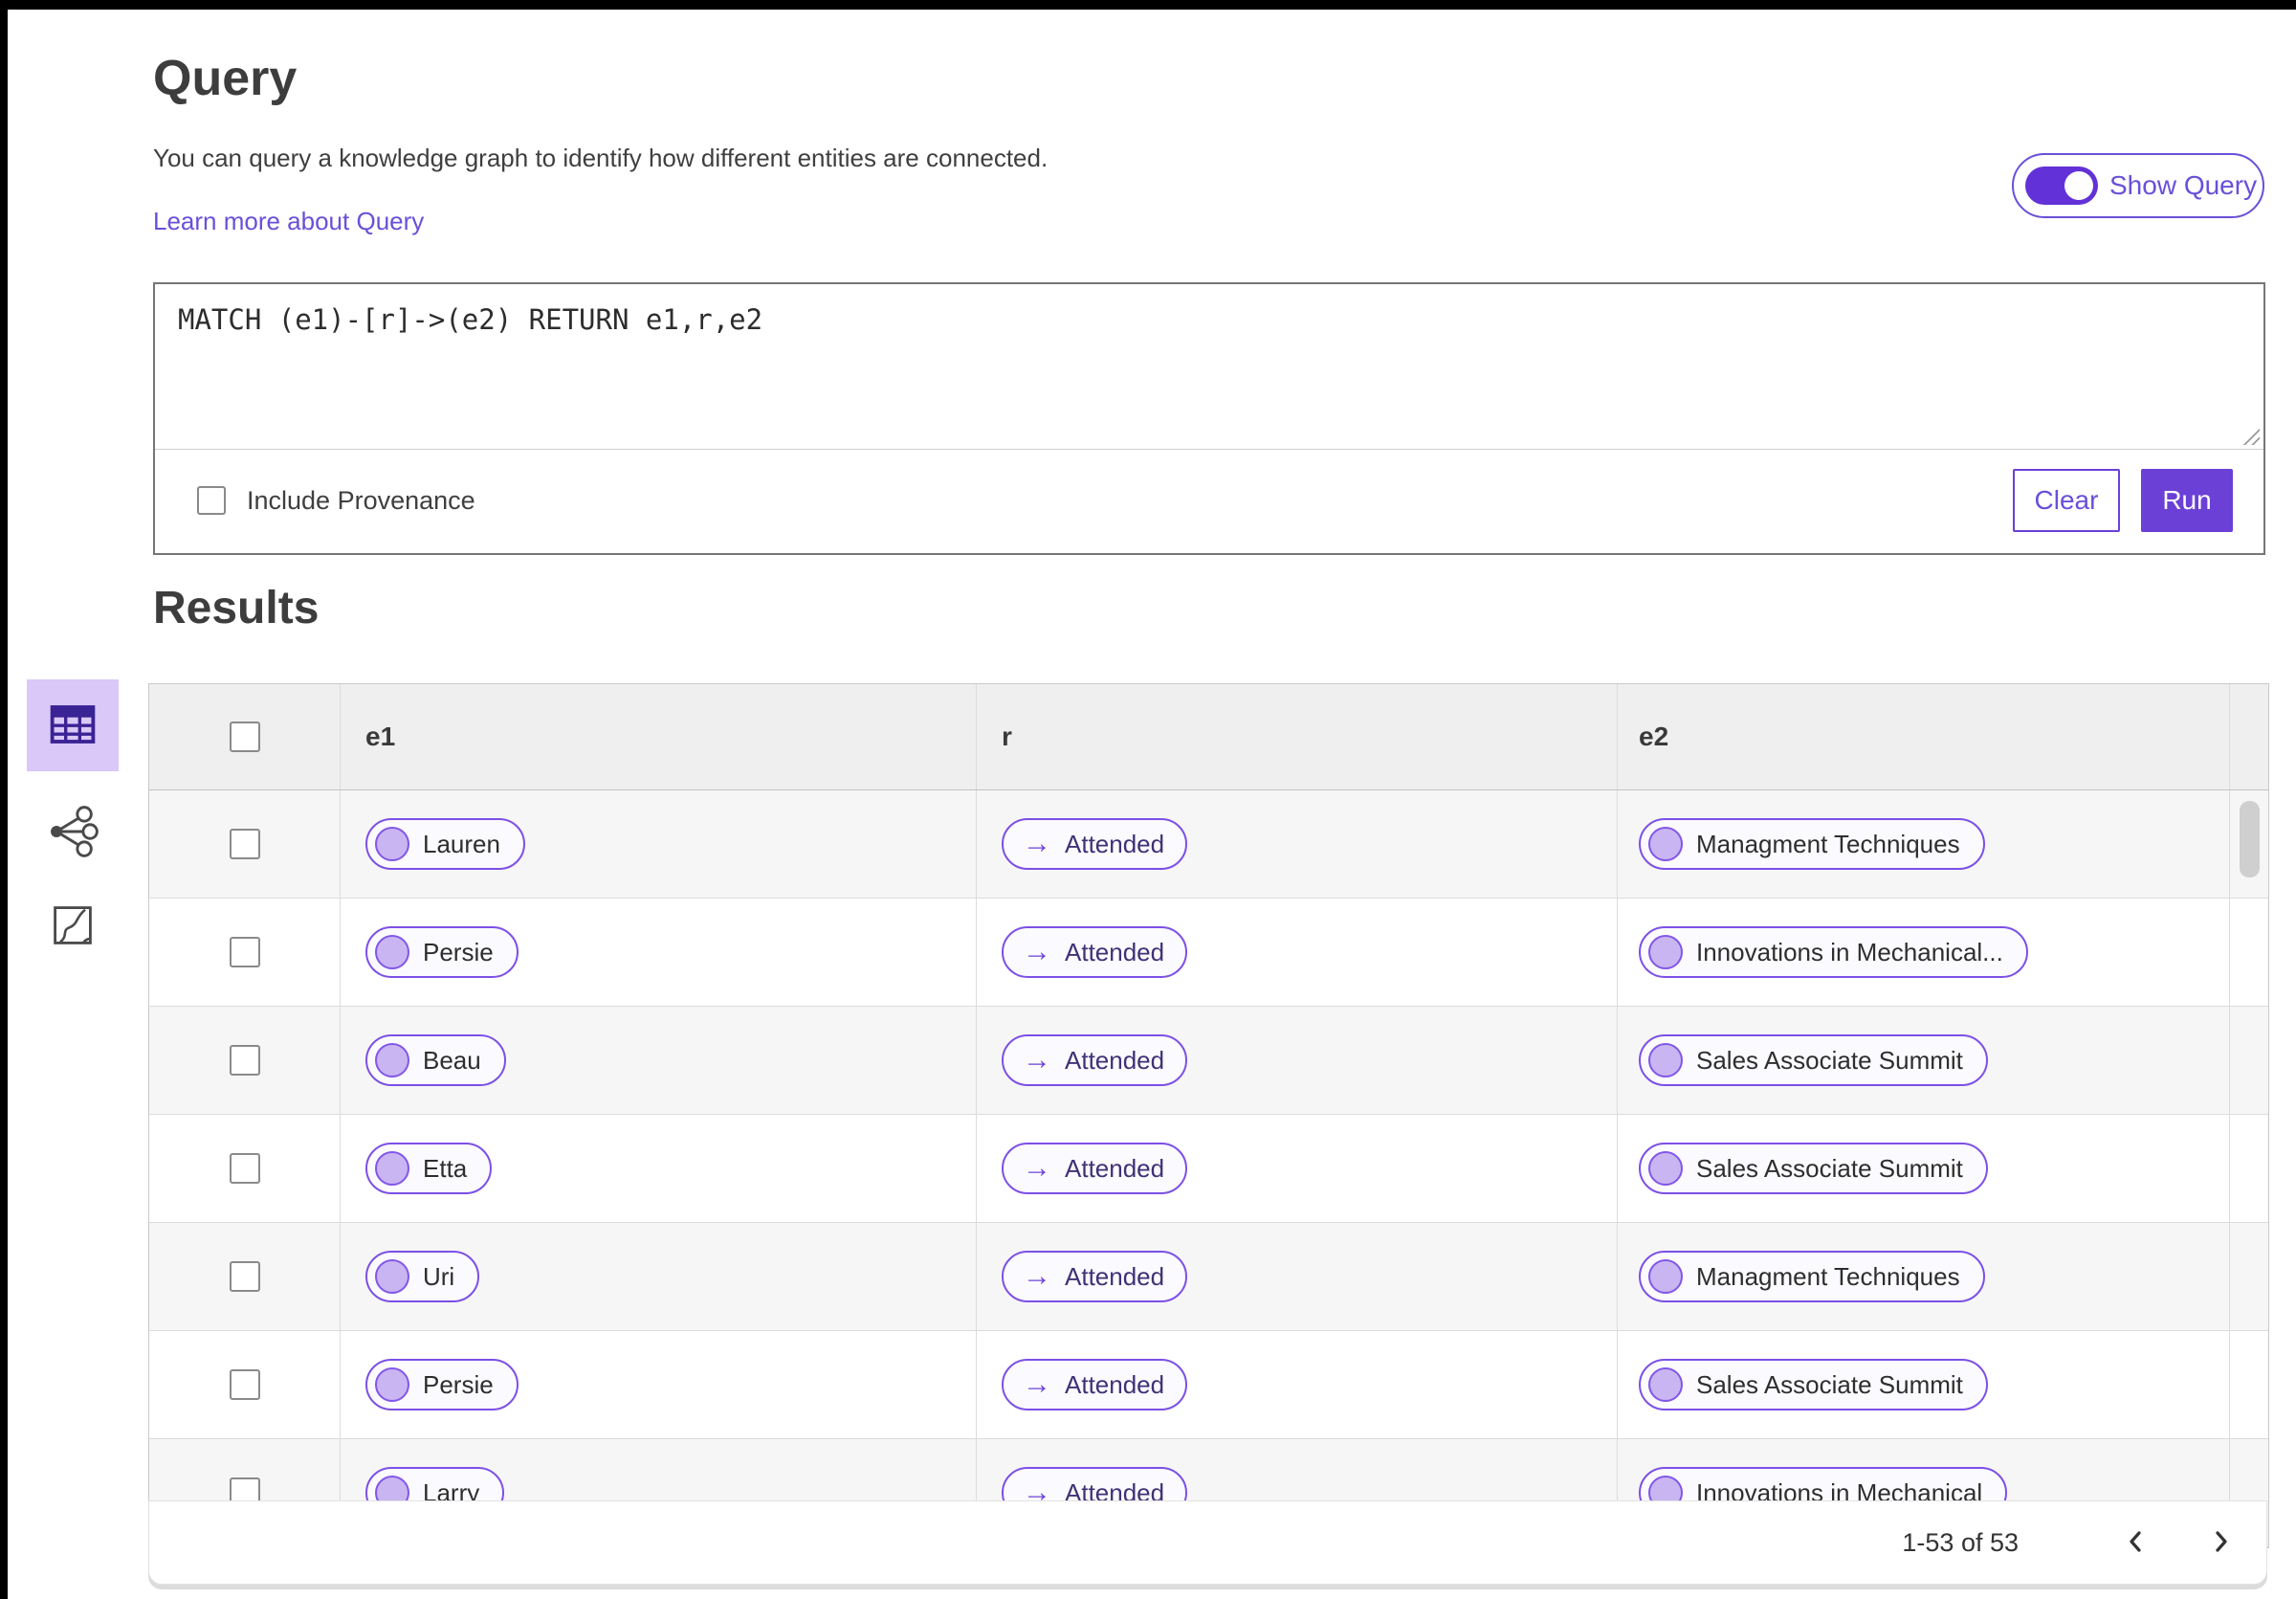 This screenshot has width=2296, height=1599. Describe the element at coordinates (462, 843) in the screenshot. I see `entity-label: Lauren` at that location.